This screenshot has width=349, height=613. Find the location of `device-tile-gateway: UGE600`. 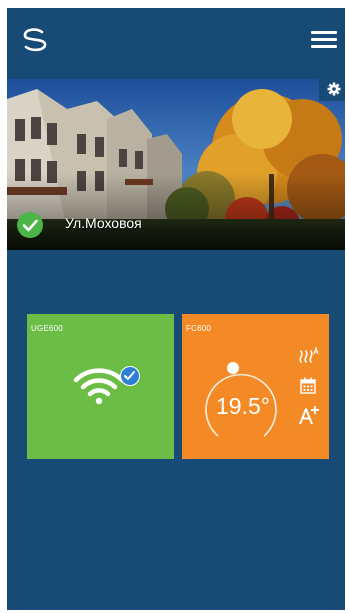

device-tile-gateway: UGE600 is located at coordinates (100, 386).